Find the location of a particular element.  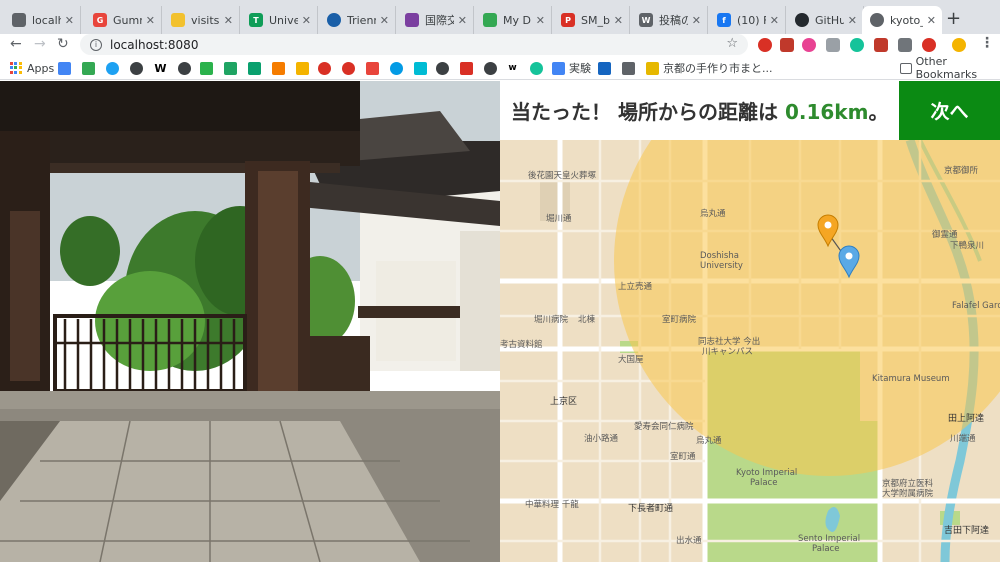

bookmark-drive is located at coordinates (90, 68).